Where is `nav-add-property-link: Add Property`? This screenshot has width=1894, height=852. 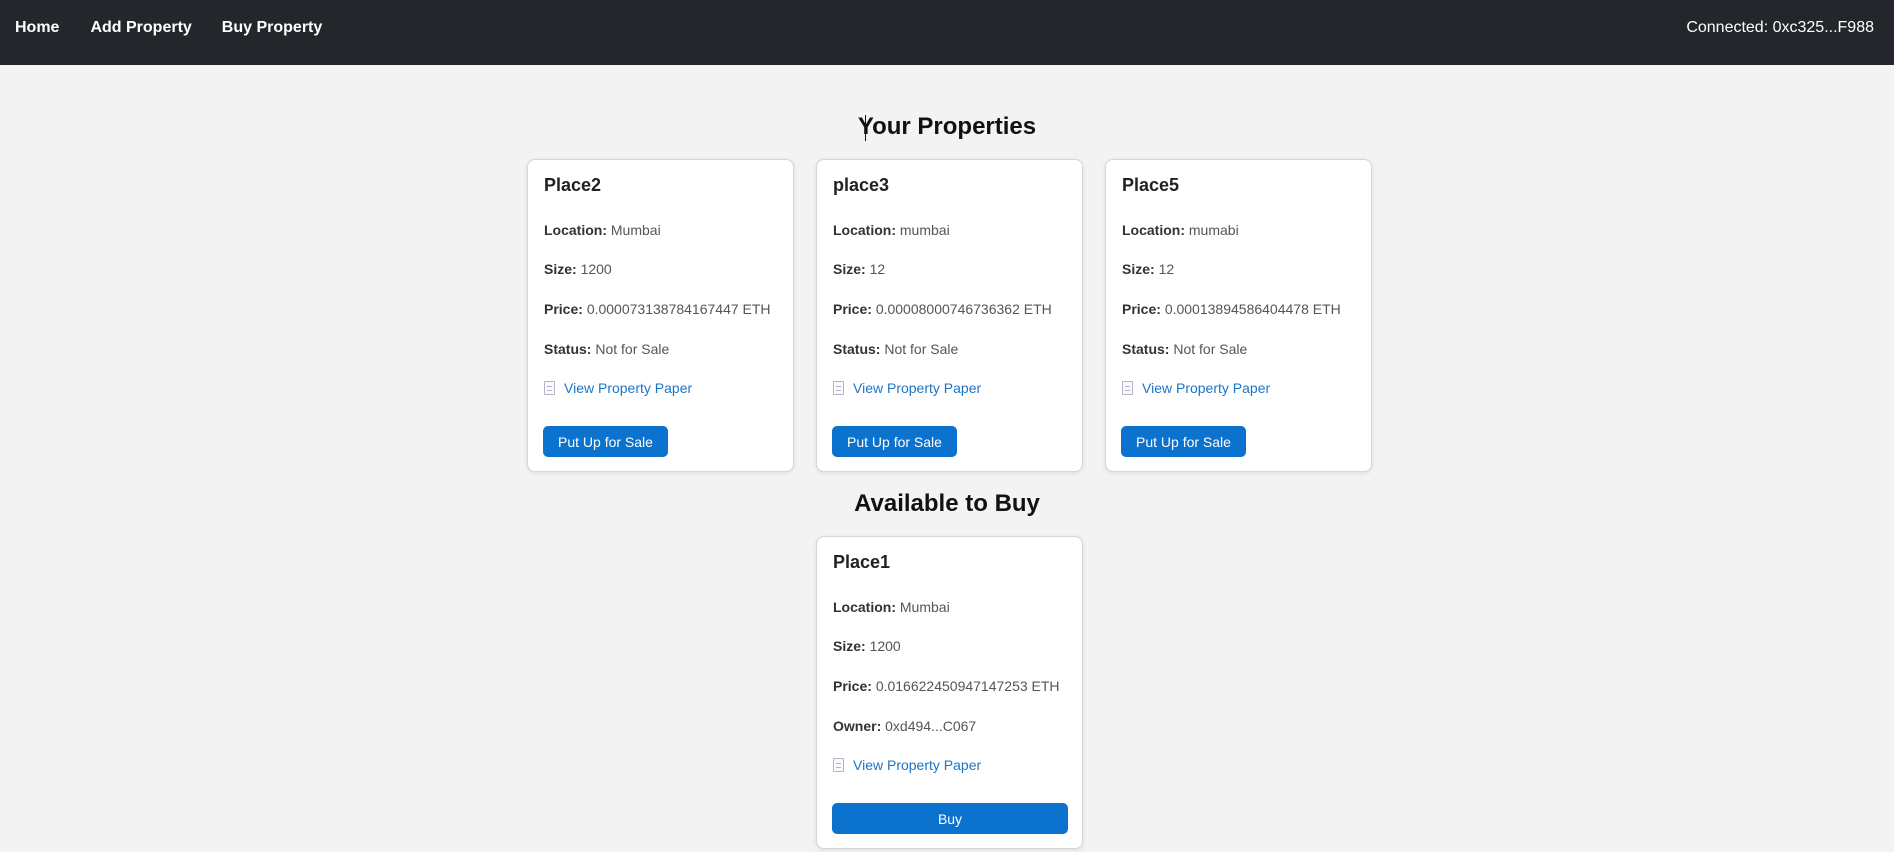 nav-add-property-link: Add Property is located at coordinates (140, 28).